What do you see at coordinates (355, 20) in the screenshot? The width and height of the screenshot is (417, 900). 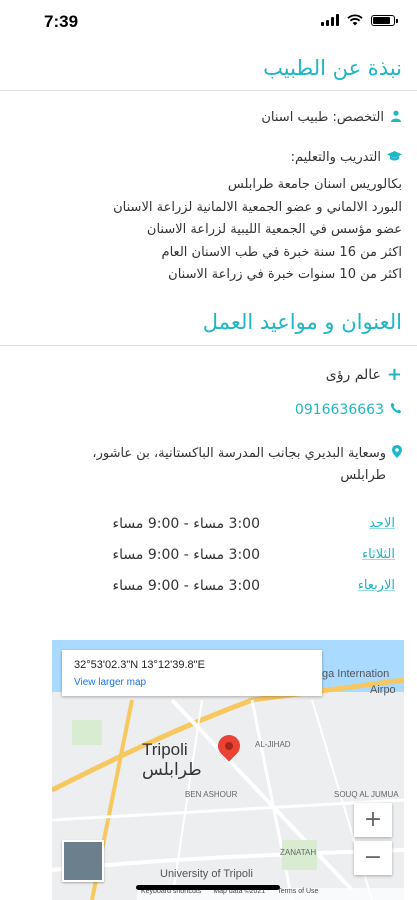 I see `wifi-icon` at bounding box center [355, 20].